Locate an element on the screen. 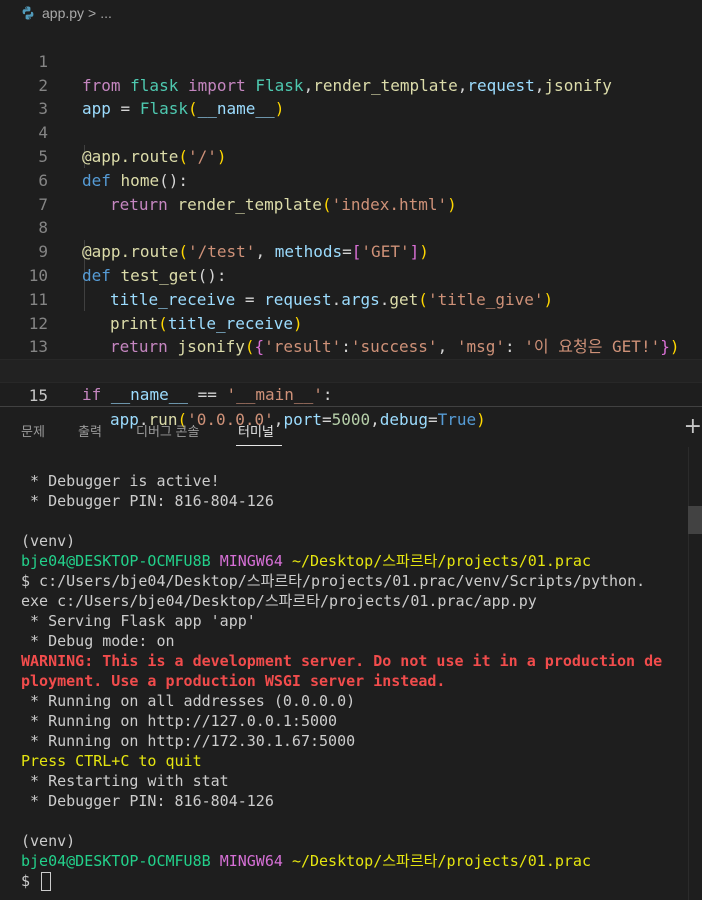  tab-debug-console: 디버그 콘솔 is located at coordinates (167, 430).